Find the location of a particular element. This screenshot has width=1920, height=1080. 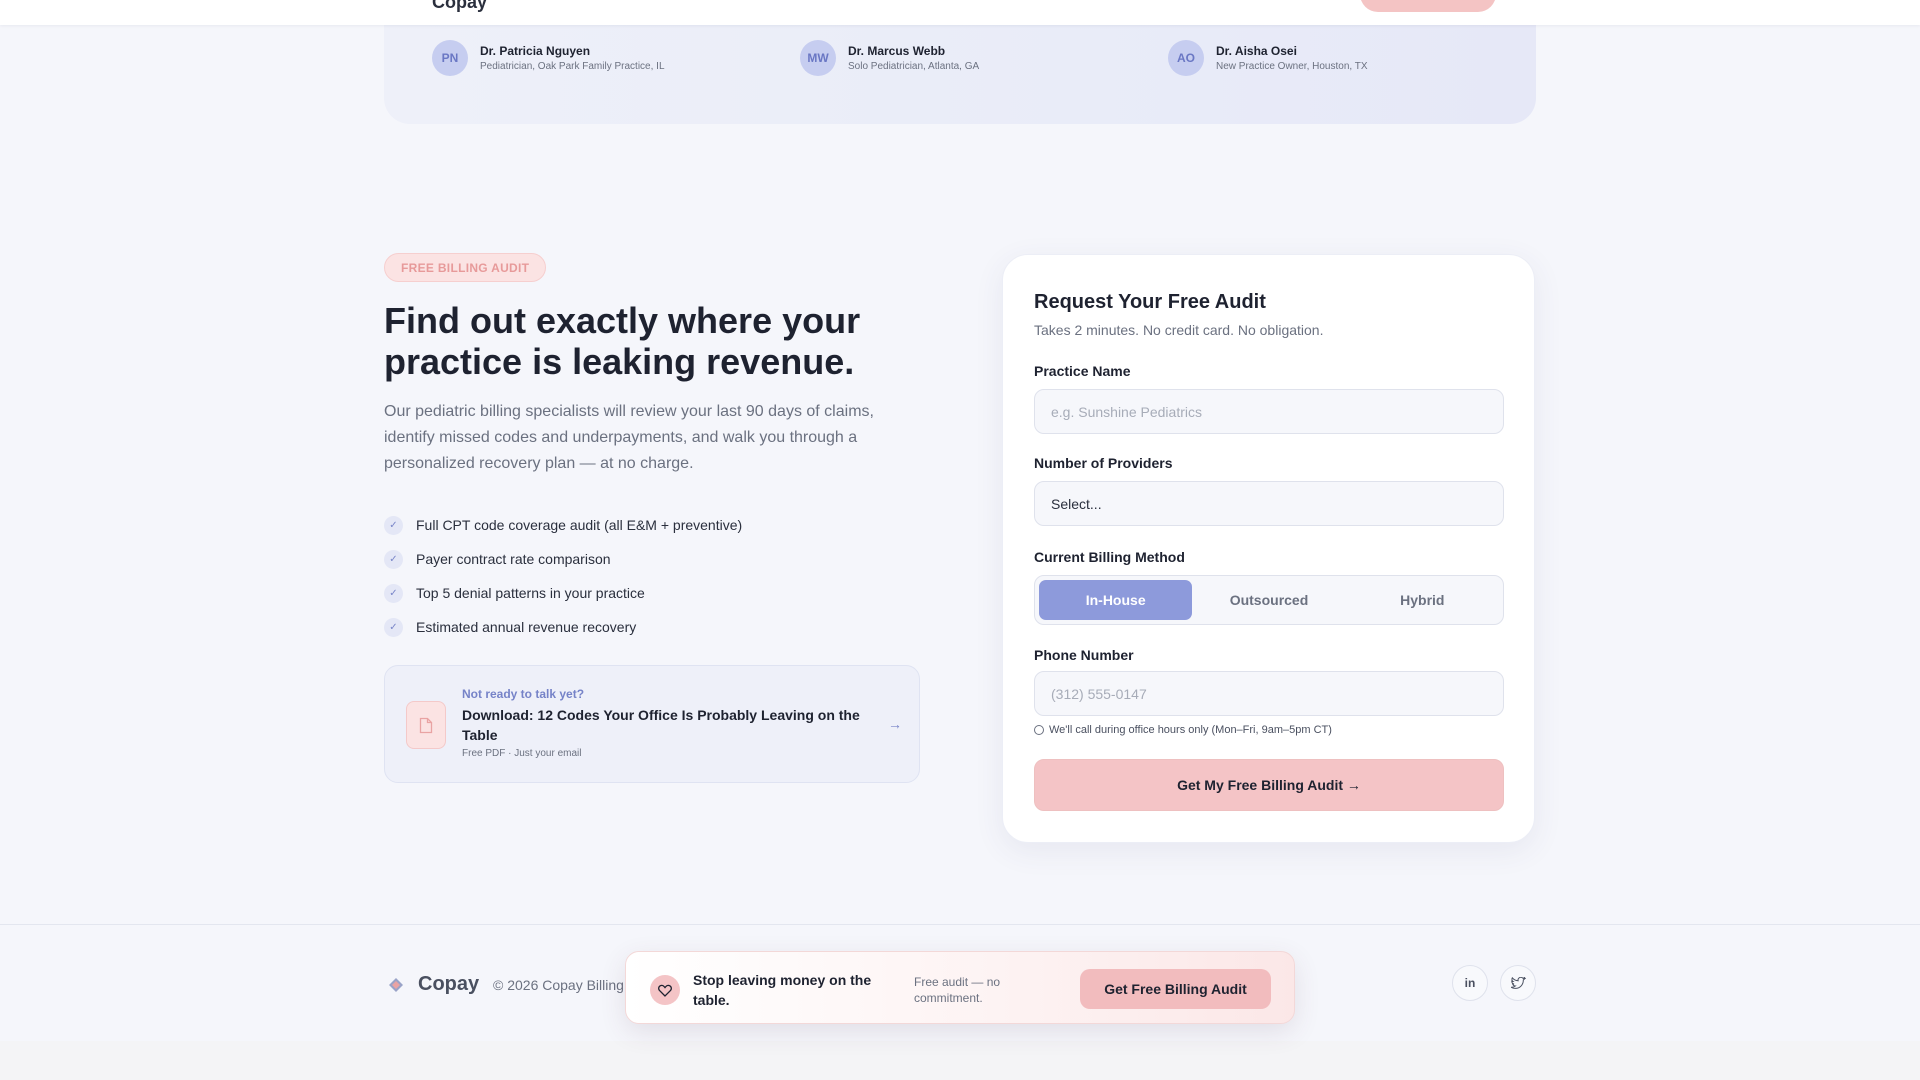

download-kicker: Not ready to talk yet? is located at coordinates (523, 694).